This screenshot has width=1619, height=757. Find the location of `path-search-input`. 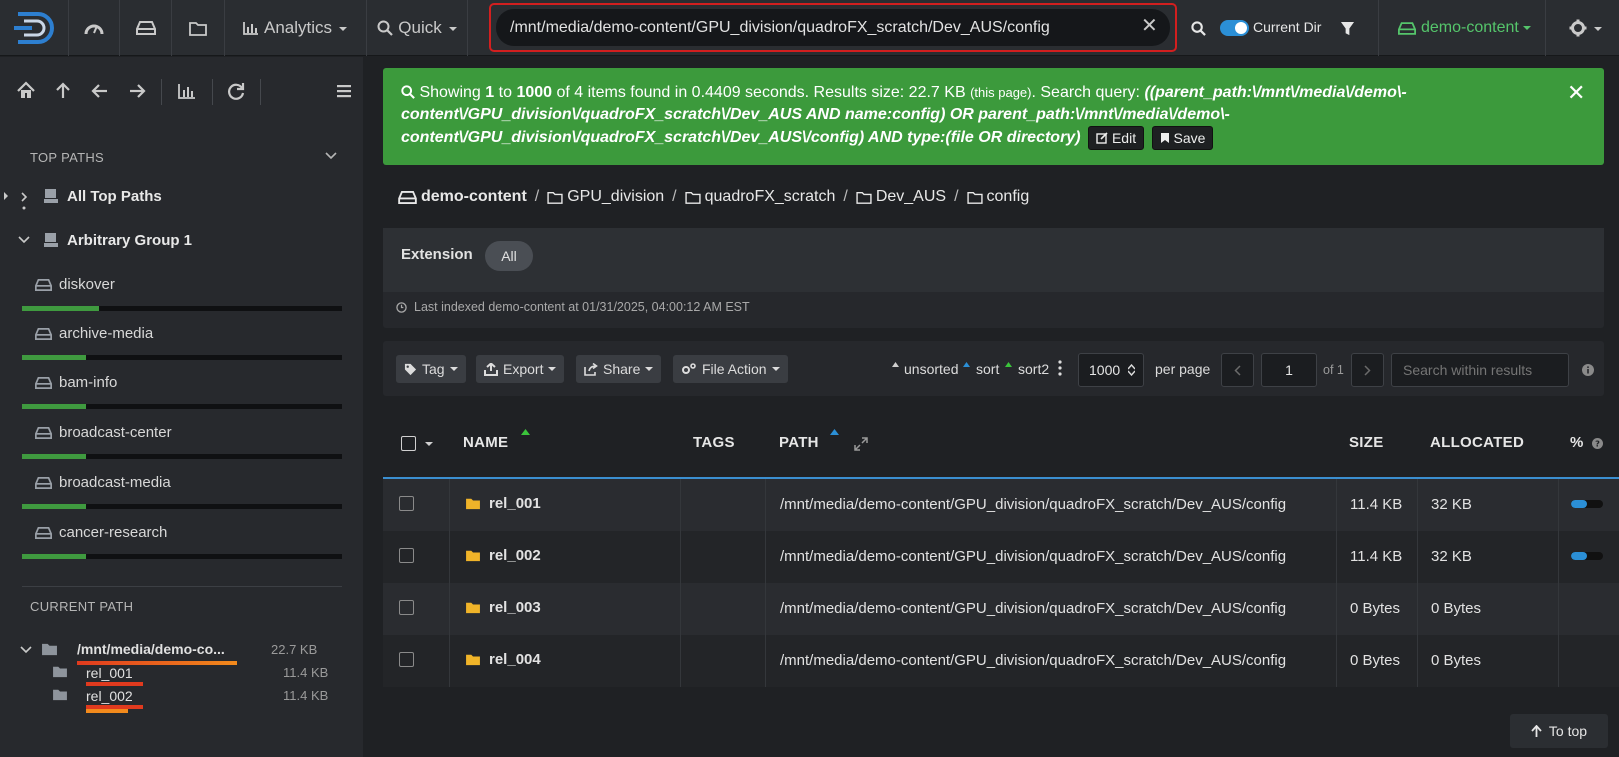

path-search-input is located at coordinates (833, 27).